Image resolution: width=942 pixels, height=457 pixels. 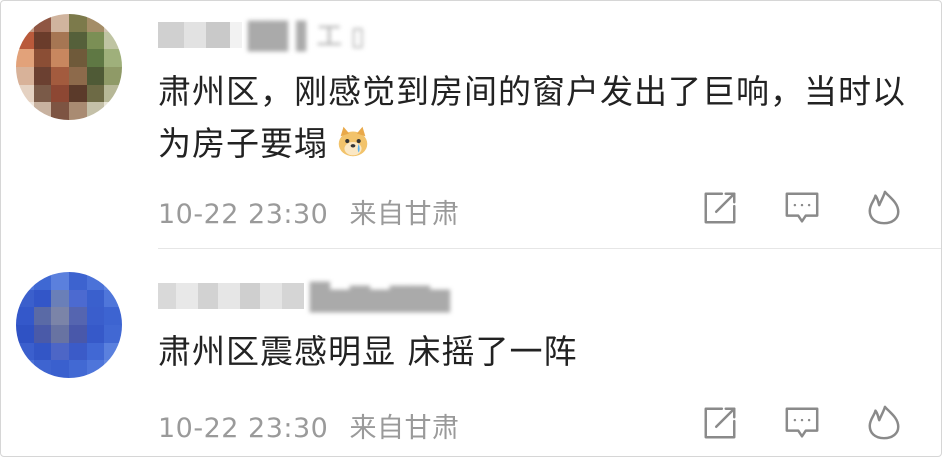 I want to click on username-text: ██ ▌工 ▯, so click(x=306, y=37).